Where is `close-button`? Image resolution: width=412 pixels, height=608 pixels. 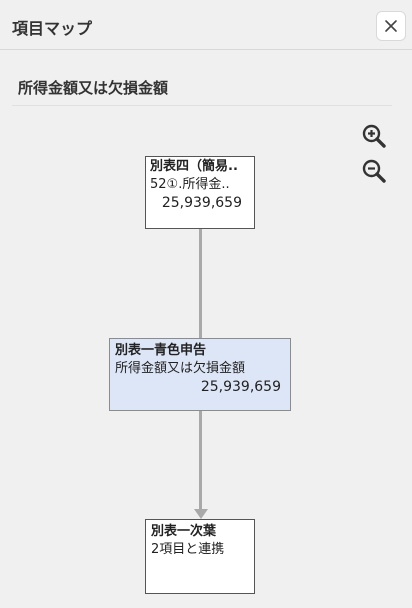
close-button is located at coordinates (391, 26).